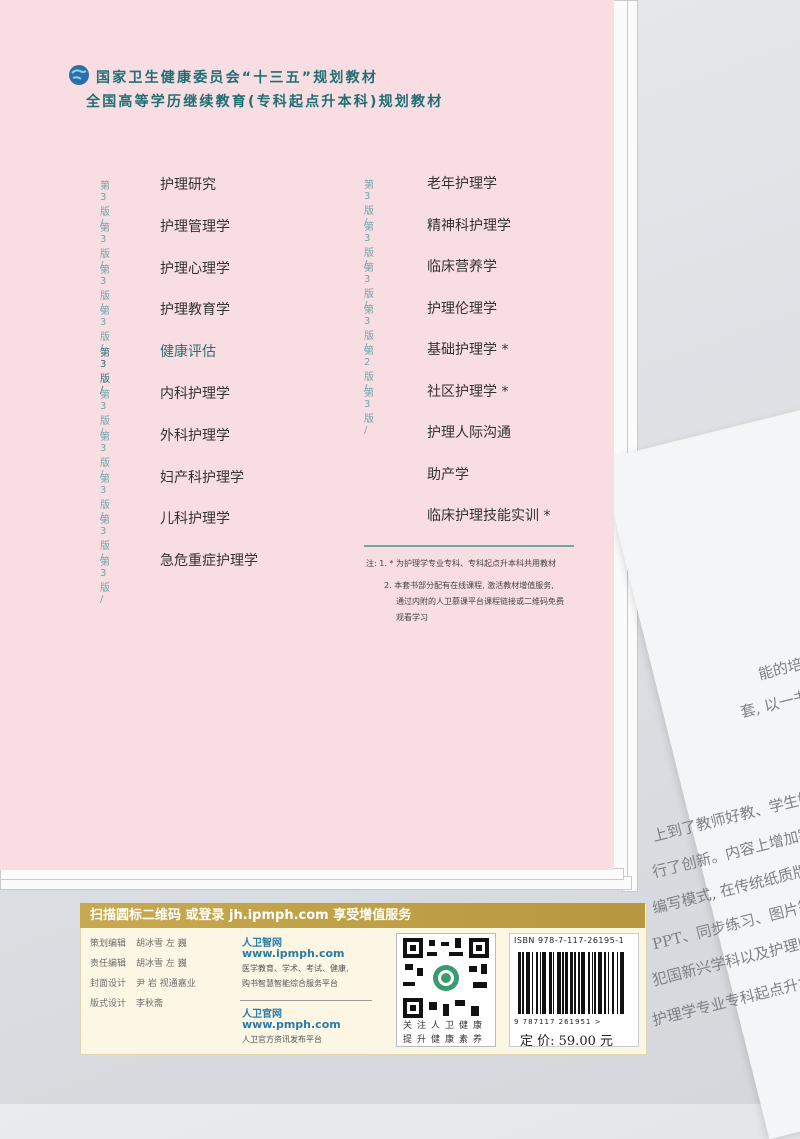 The image size is (800, 1139). Describe the element at coordinates (237, 78) in the screenshot. I see `series-title-1: 国家卫生健康委员会“十三五”规划教材` at that location.